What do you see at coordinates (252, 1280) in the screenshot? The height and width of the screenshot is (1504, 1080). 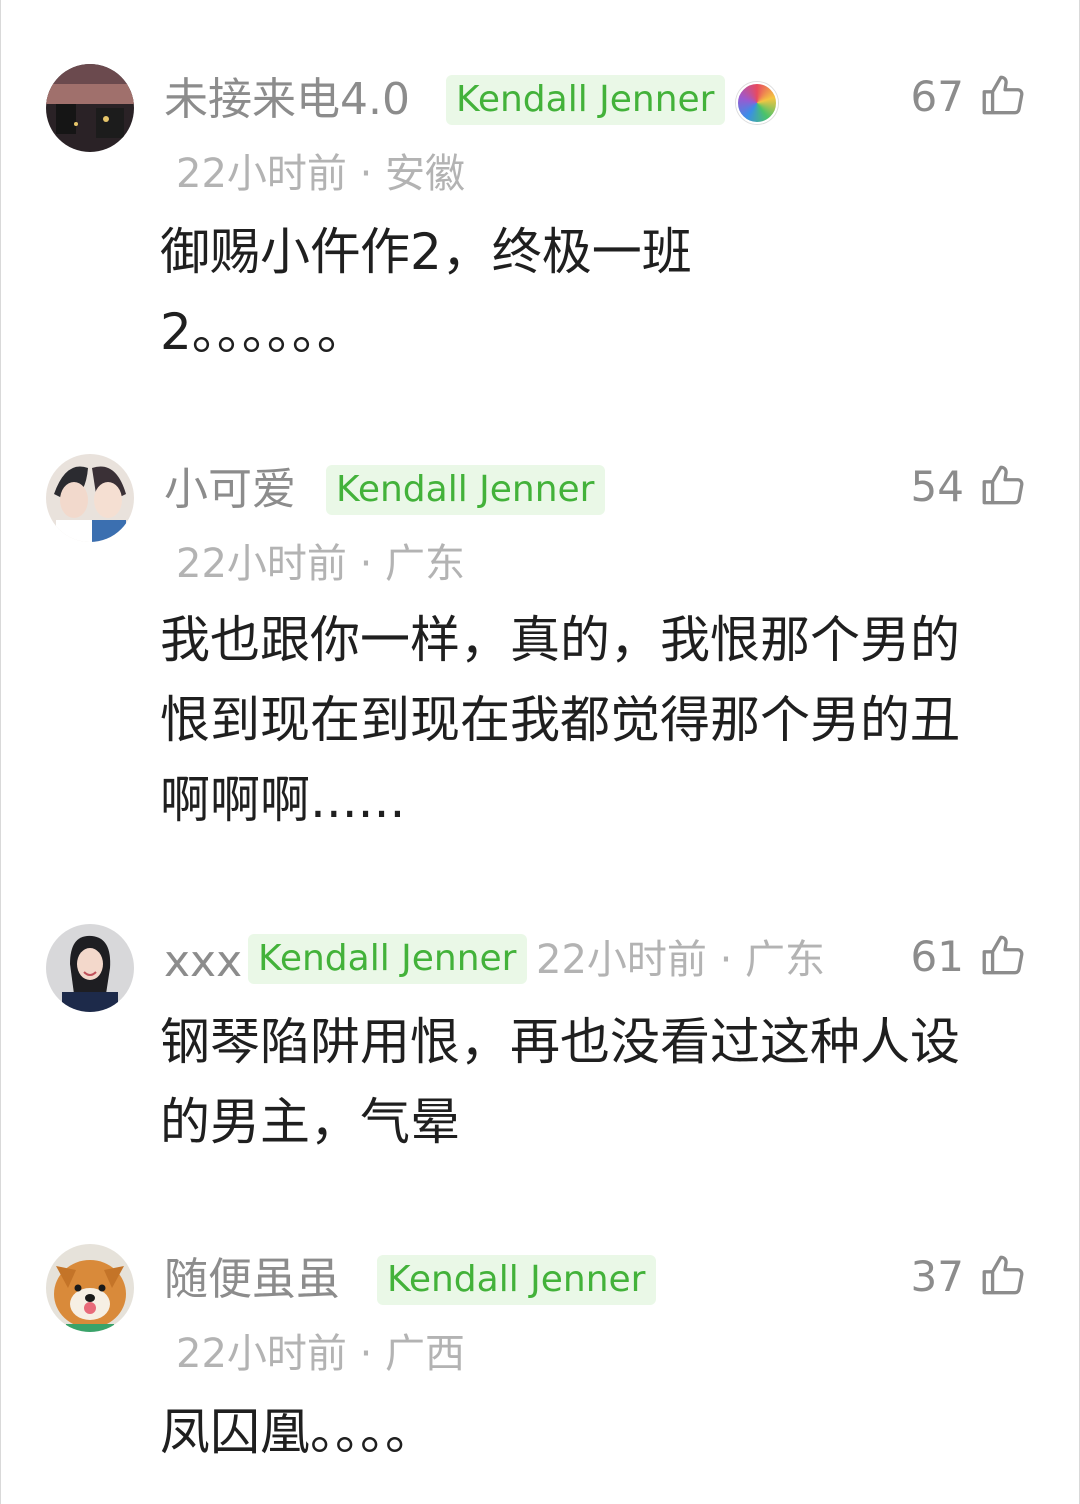 I see `username: 随便虽虽` at bounding box center [252, 1280].